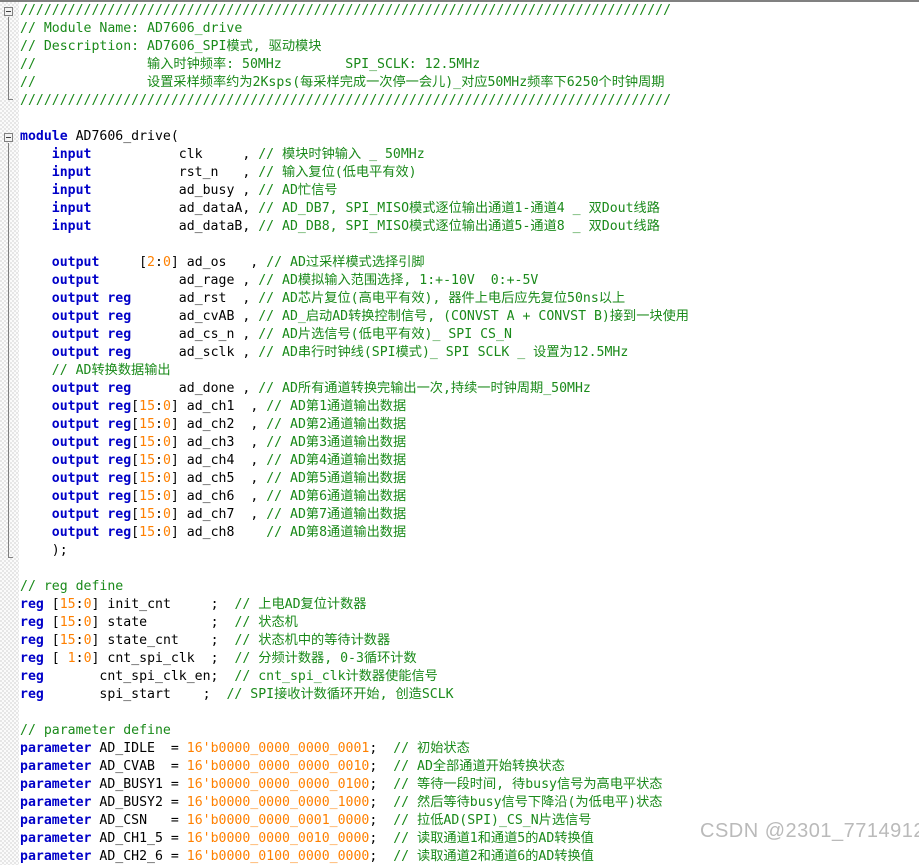  I want to click on token-cm: // AD片选信号(低电平有效)_ SPI CS_N, so click(385, 334).